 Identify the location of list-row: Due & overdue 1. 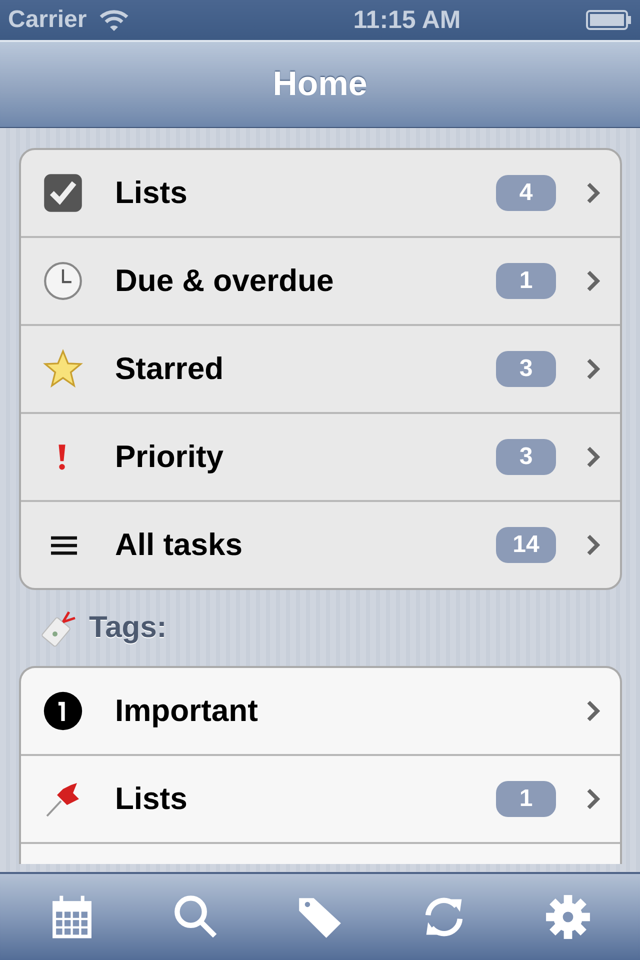
(320, 282).